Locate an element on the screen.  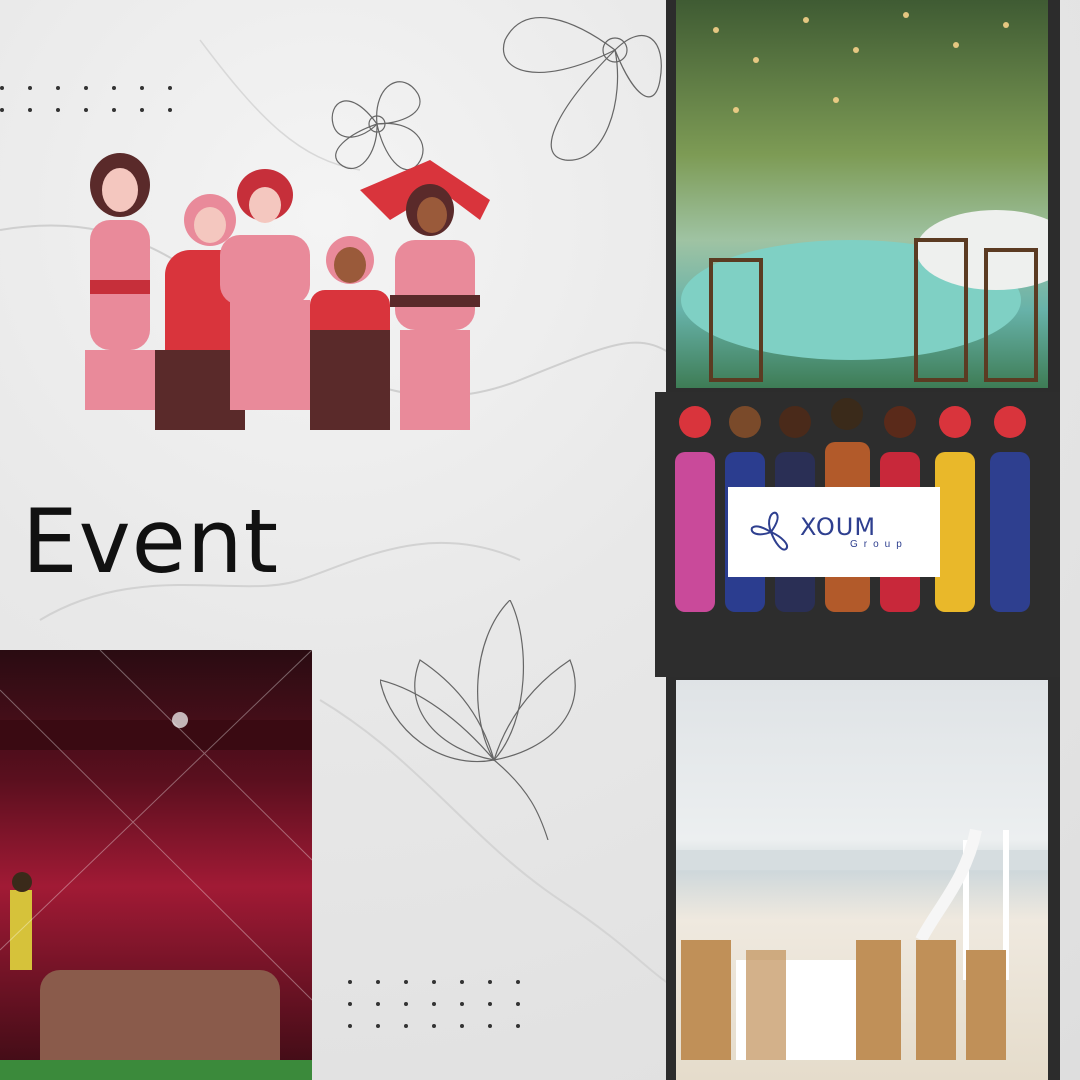
flower-outline-large-icon is located at coordinates (582, 89).